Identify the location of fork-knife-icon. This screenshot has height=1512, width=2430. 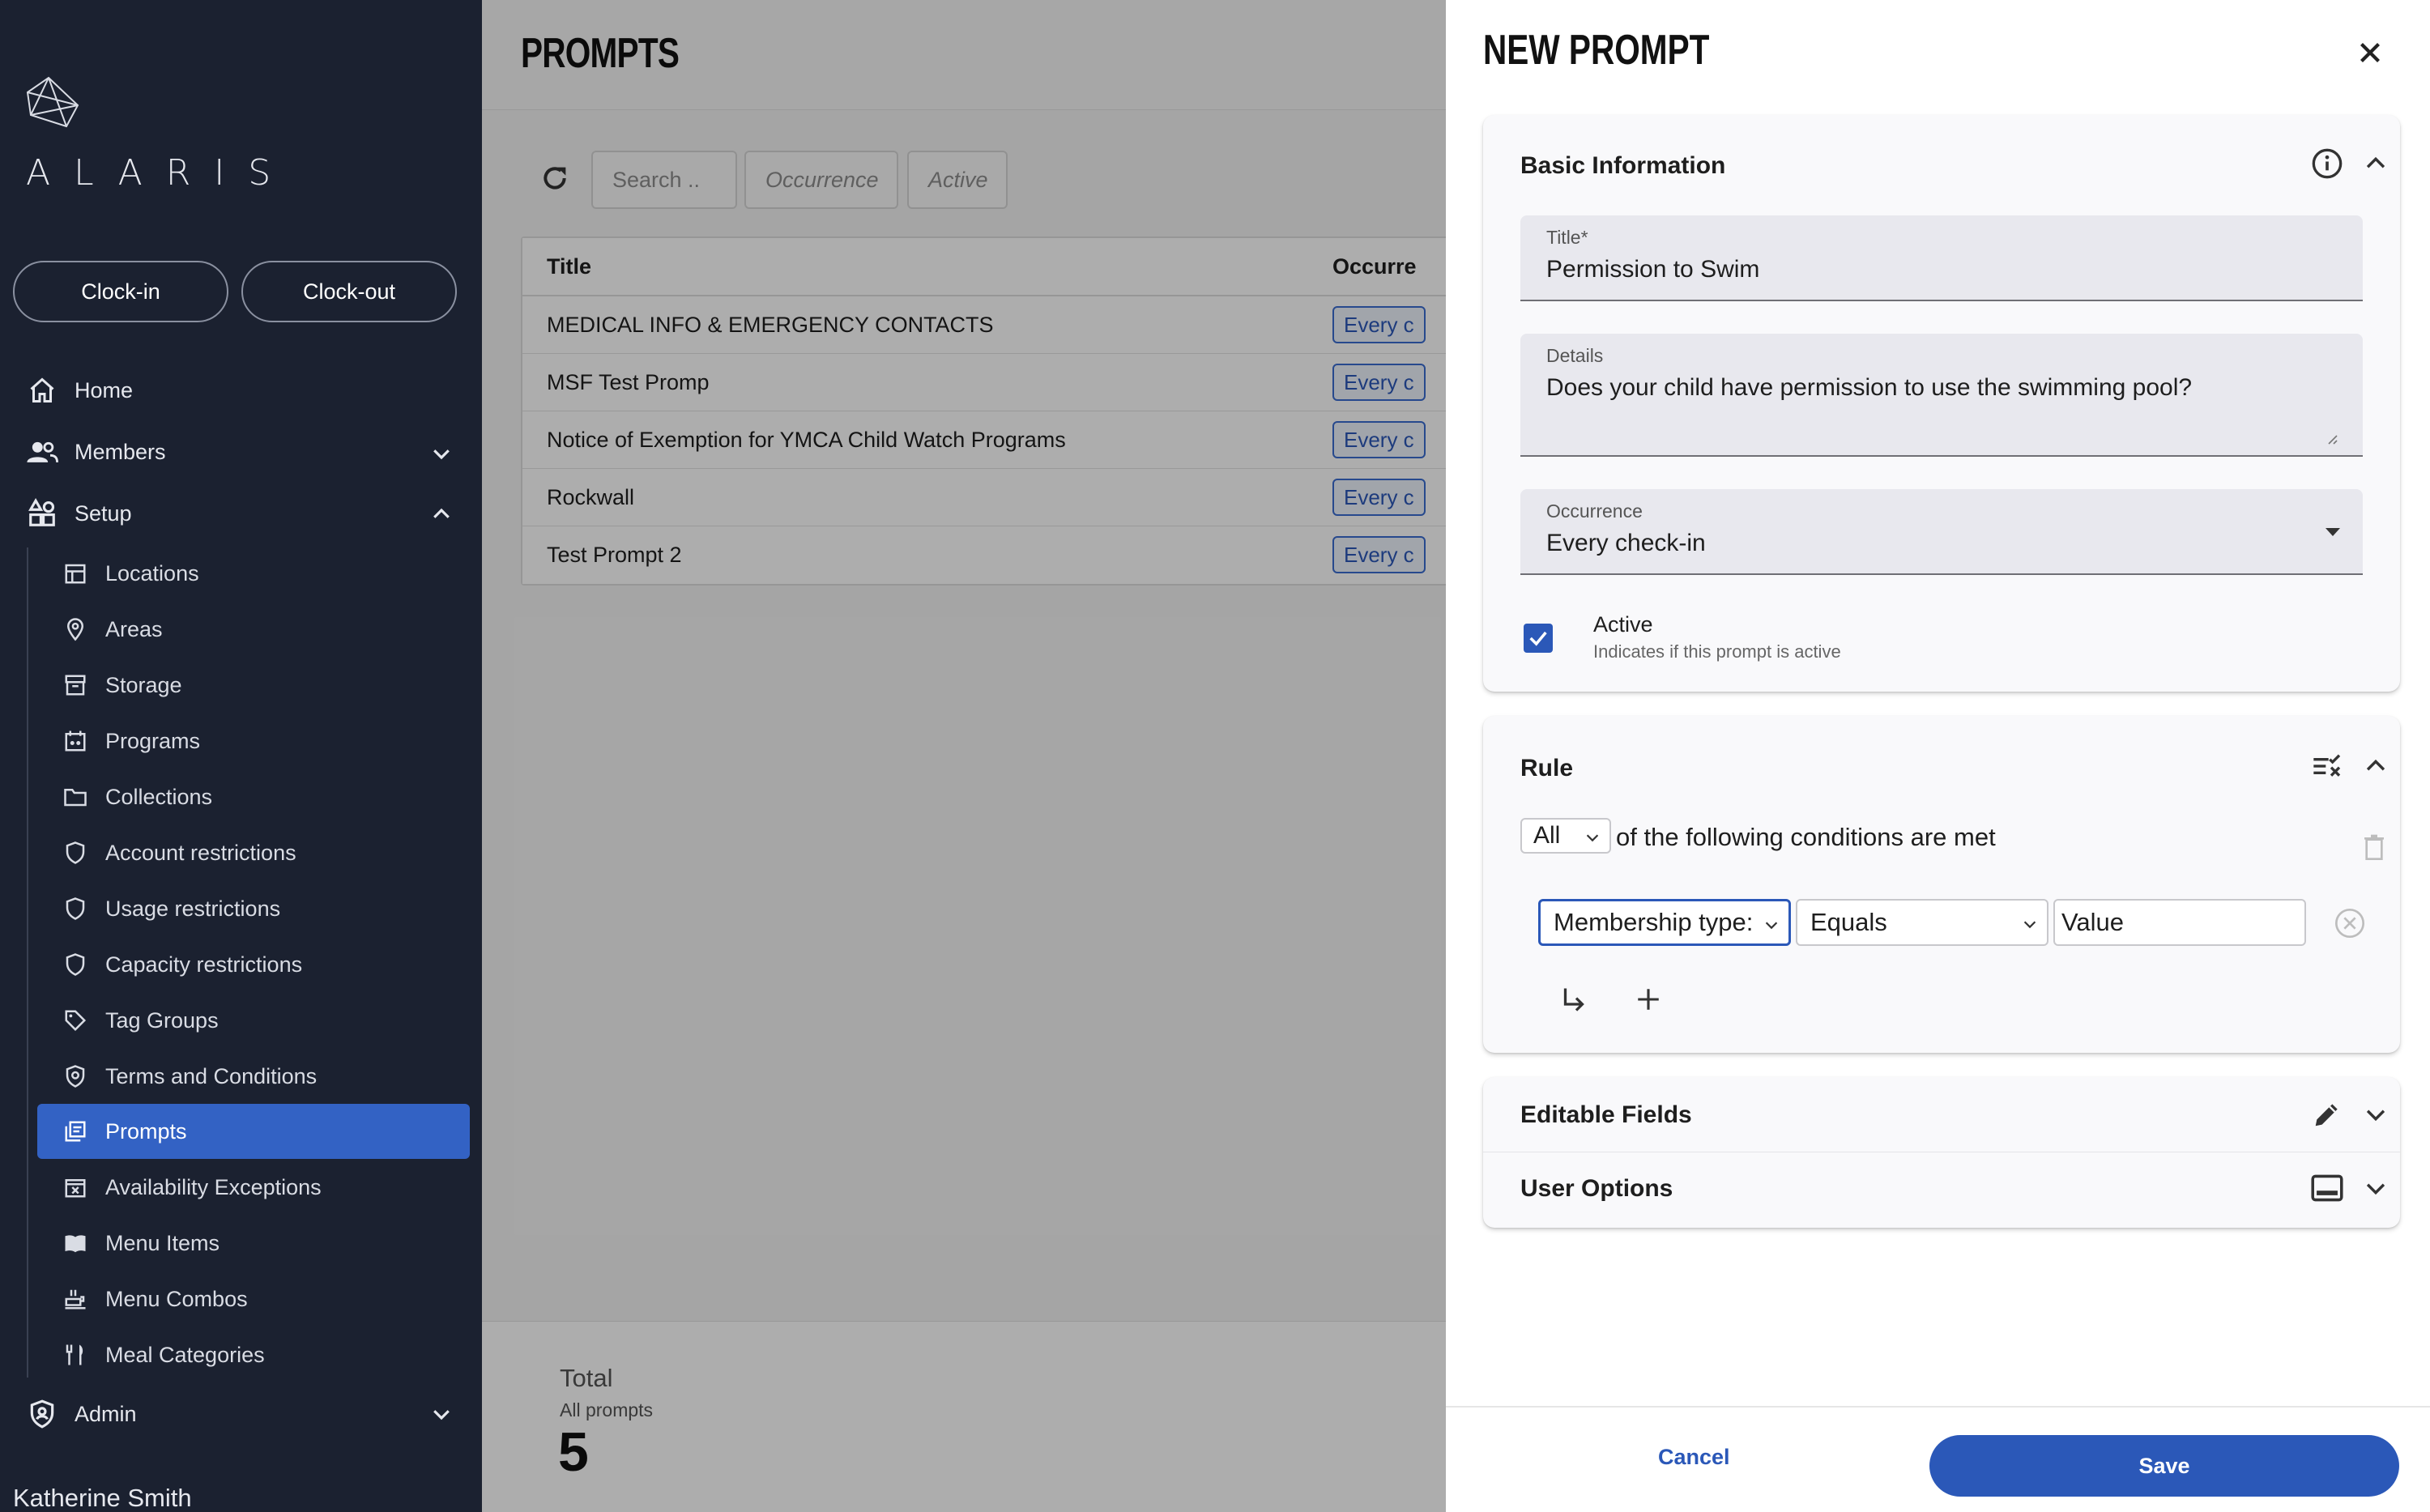
(75, 1355).